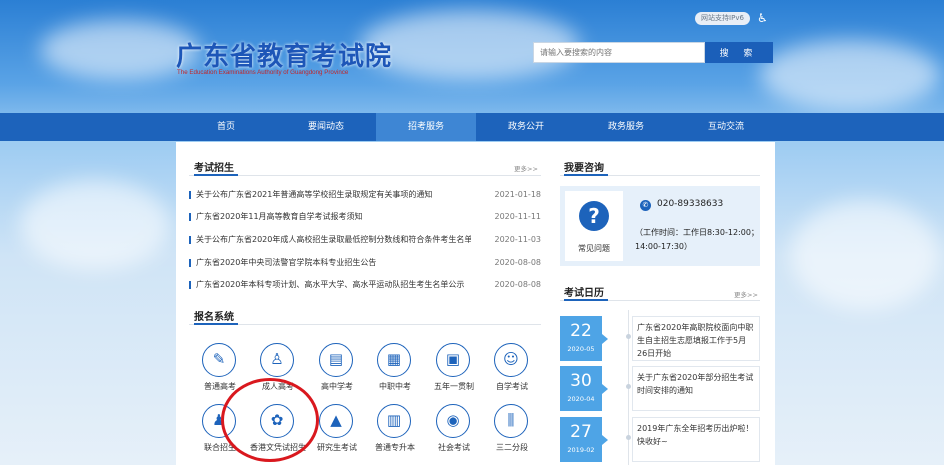 The image size is (944, 465). I want to click on system-social-exam: ◉ 社会考试, so click(454, 432).